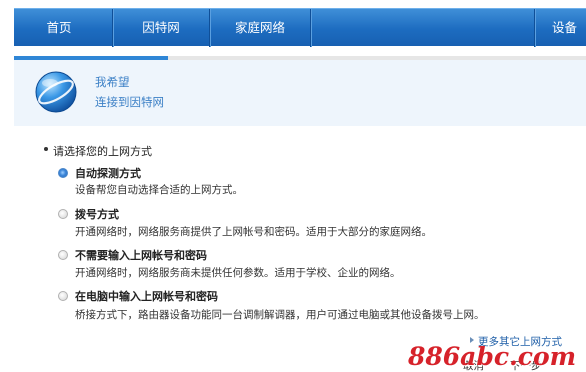 Image resolution: width=586 pixels, height=372 pixels. I want to click on radio-no-credentials, so click(63, 255).